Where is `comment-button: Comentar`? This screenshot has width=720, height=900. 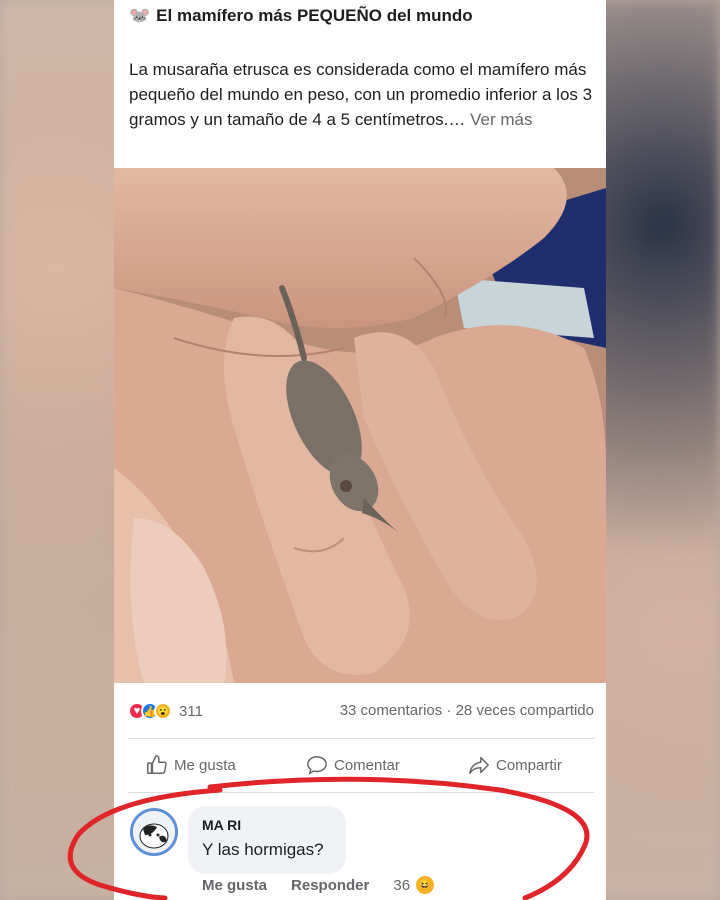 comment-button: Comentar is located at coordinates (353, 765).